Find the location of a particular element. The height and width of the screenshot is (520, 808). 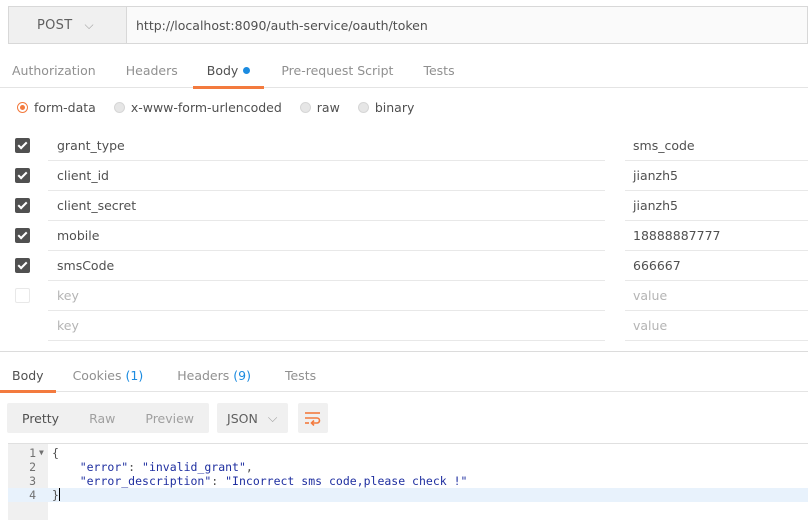

table-row: client_id jianzh5 is located at coordinates (404, 176).